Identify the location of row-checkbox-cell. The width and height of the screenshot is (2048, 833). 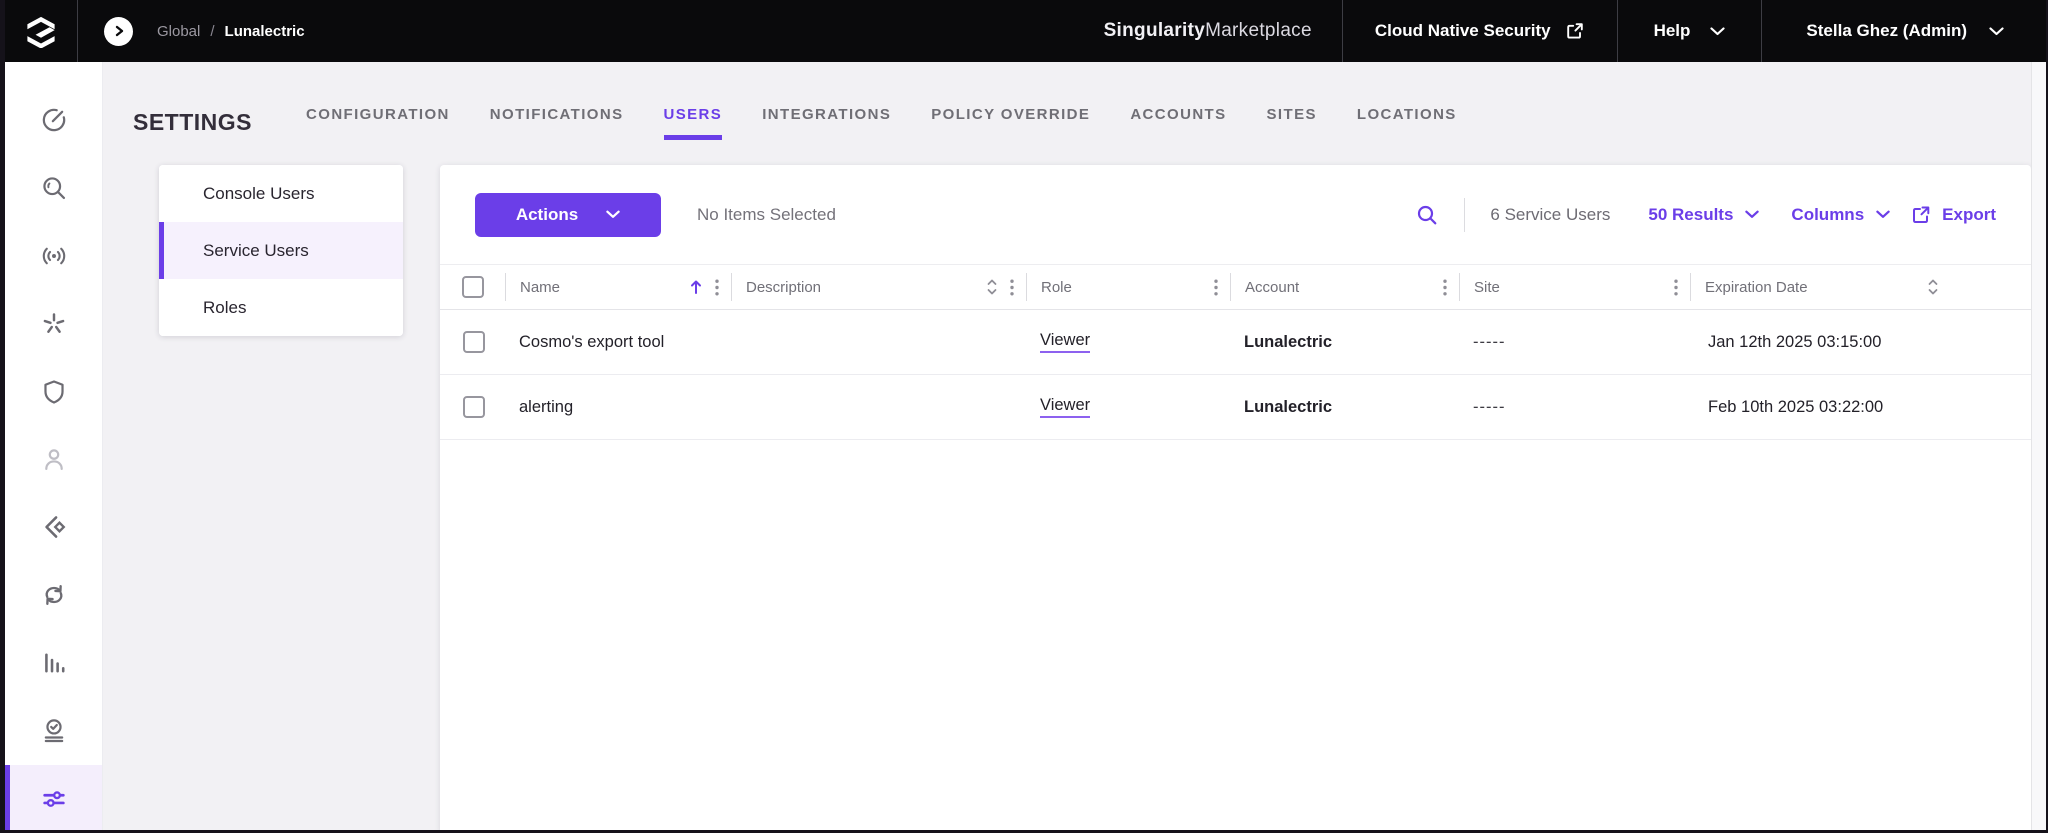
(472, 407).